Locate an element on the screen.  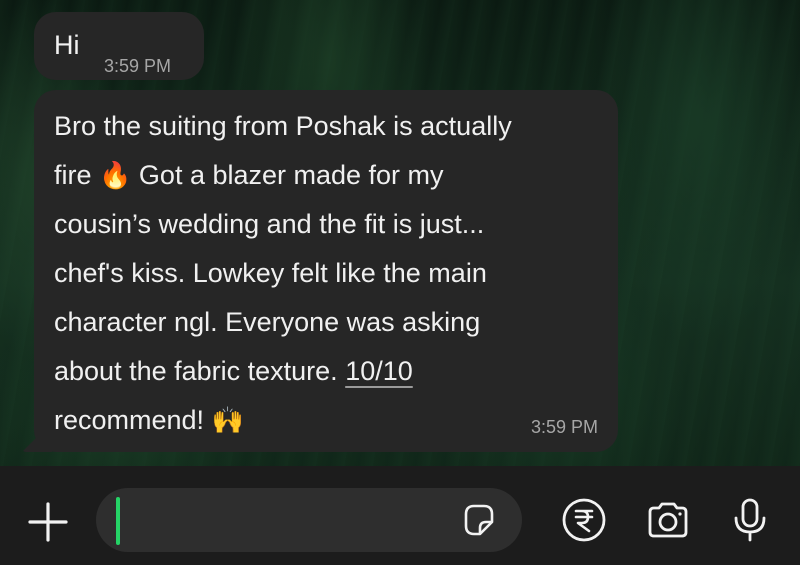
message-line: fire 🔥 Got a blazer made for my is located at coordinates (334, 175).